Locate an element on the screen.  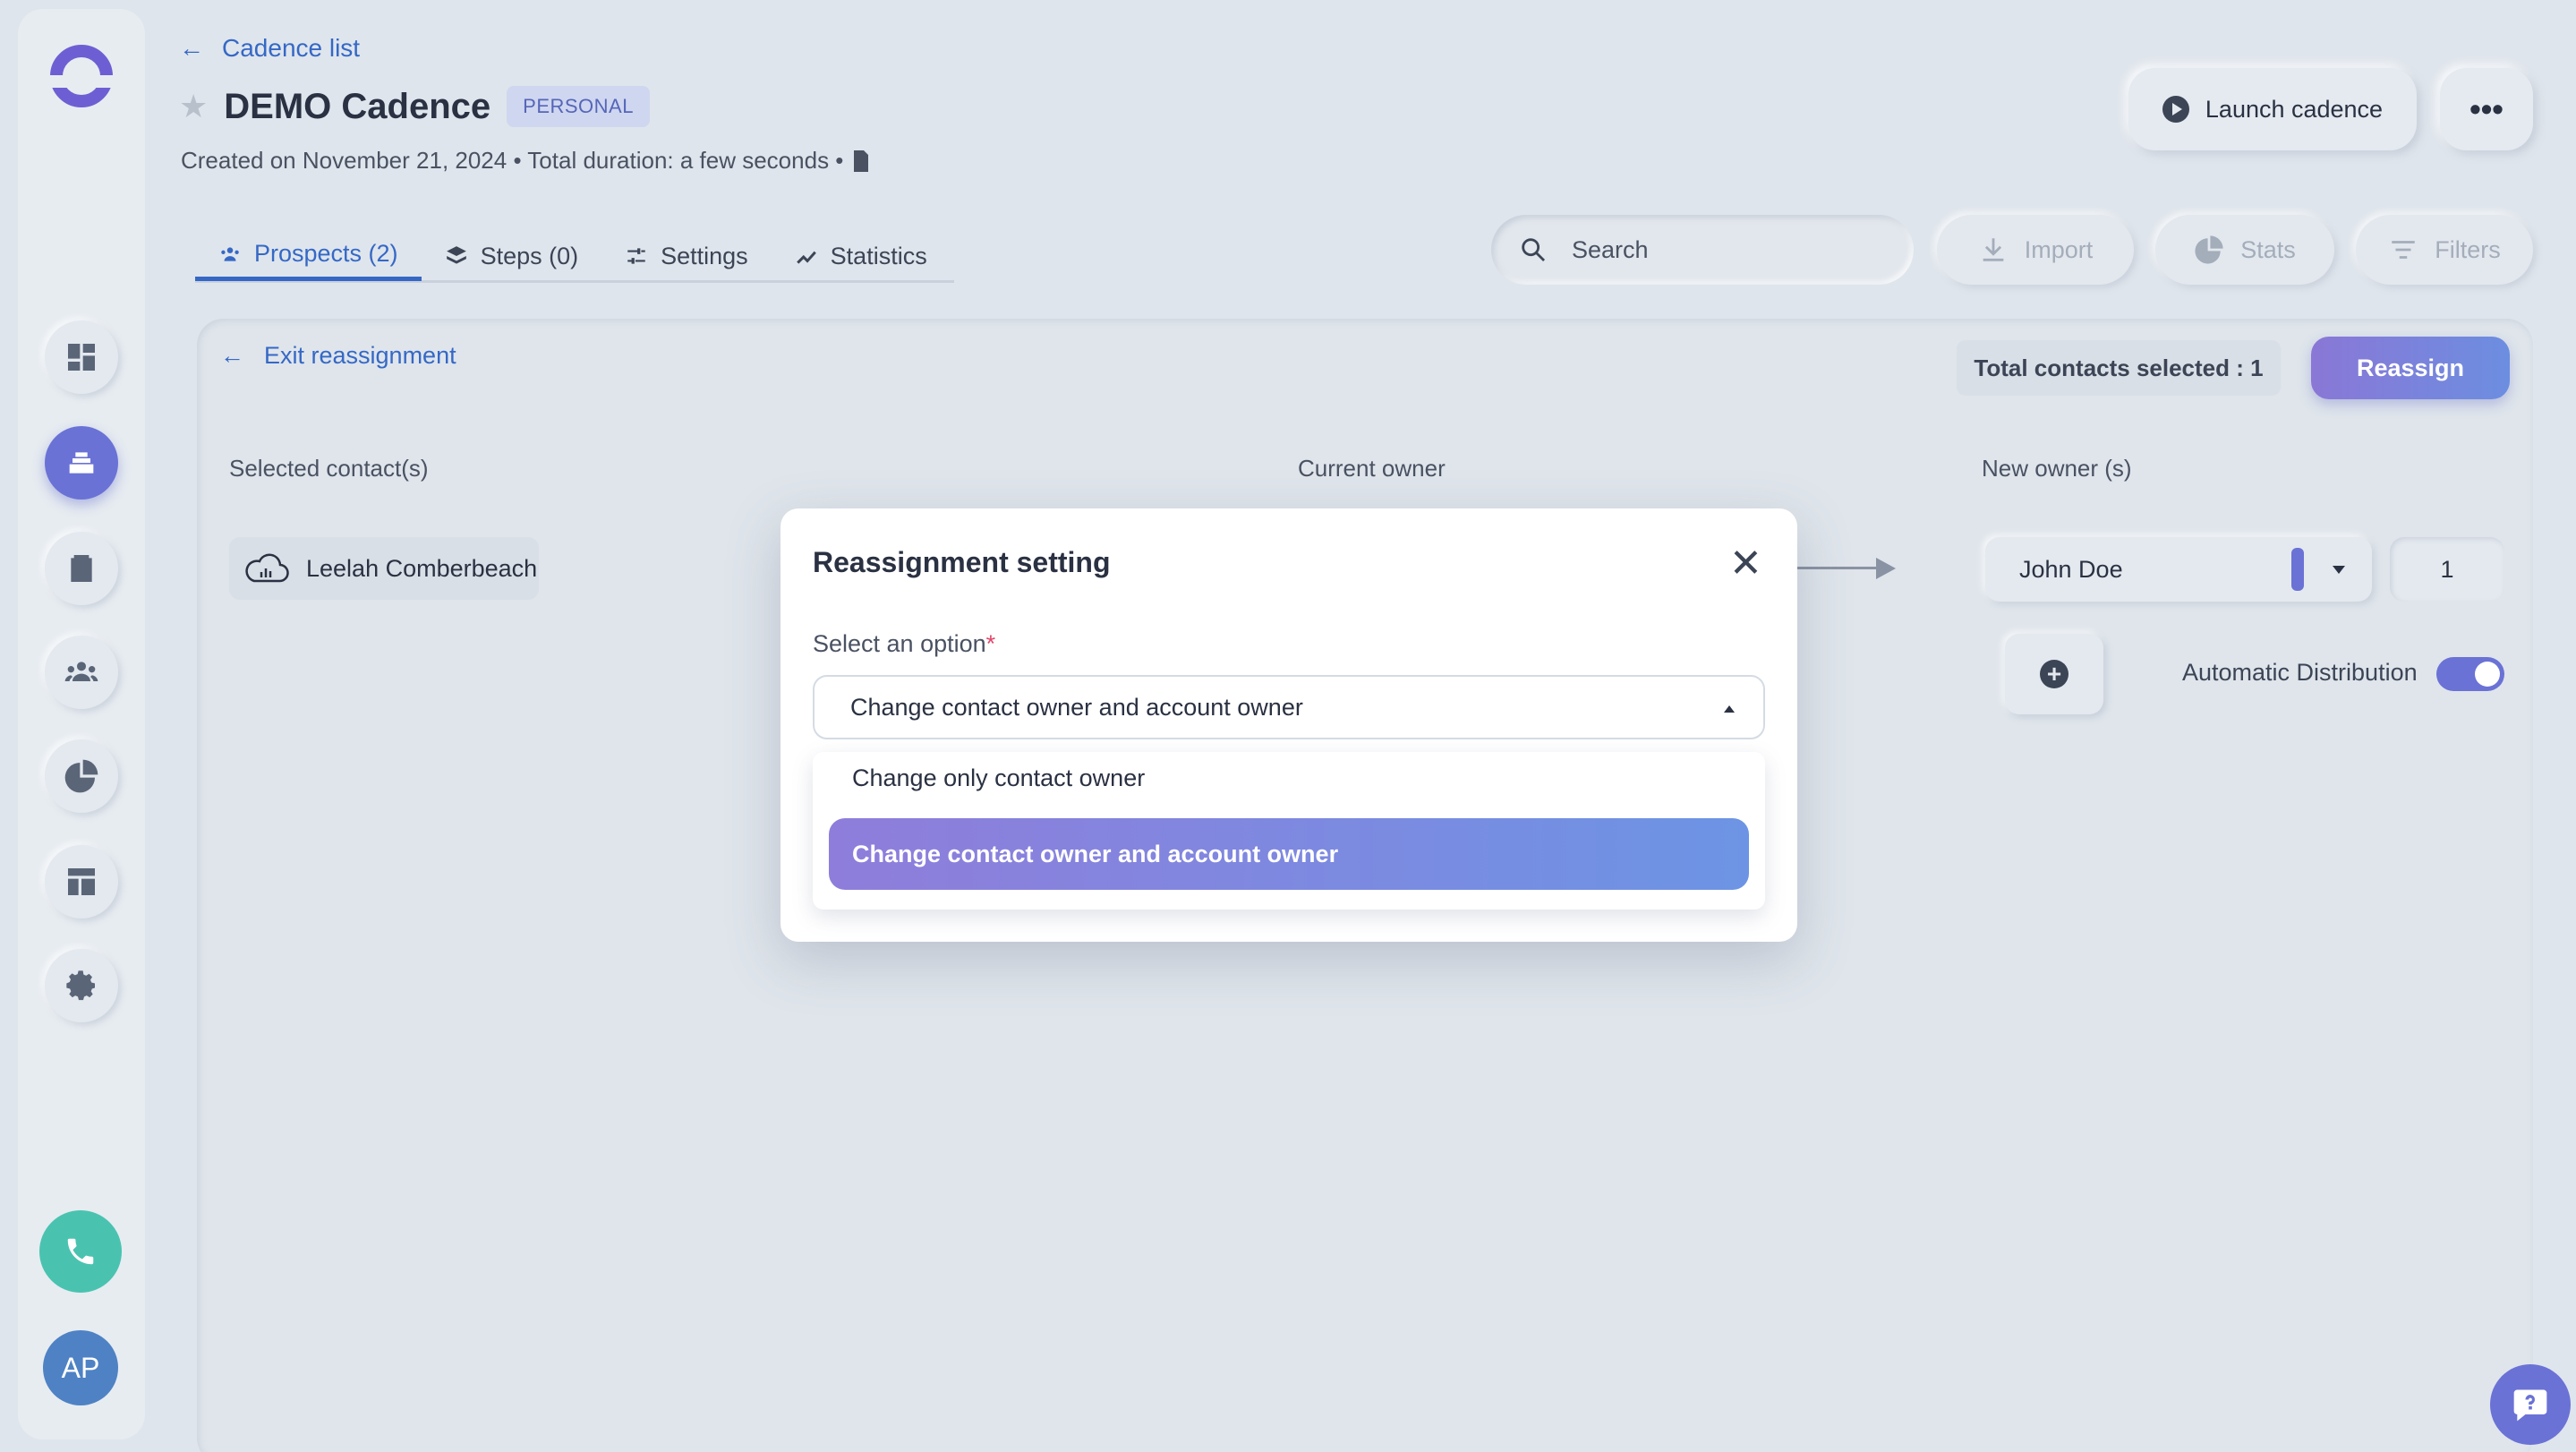
contact-name: Leelah Comberbeach is located at coordinates (422, 568).